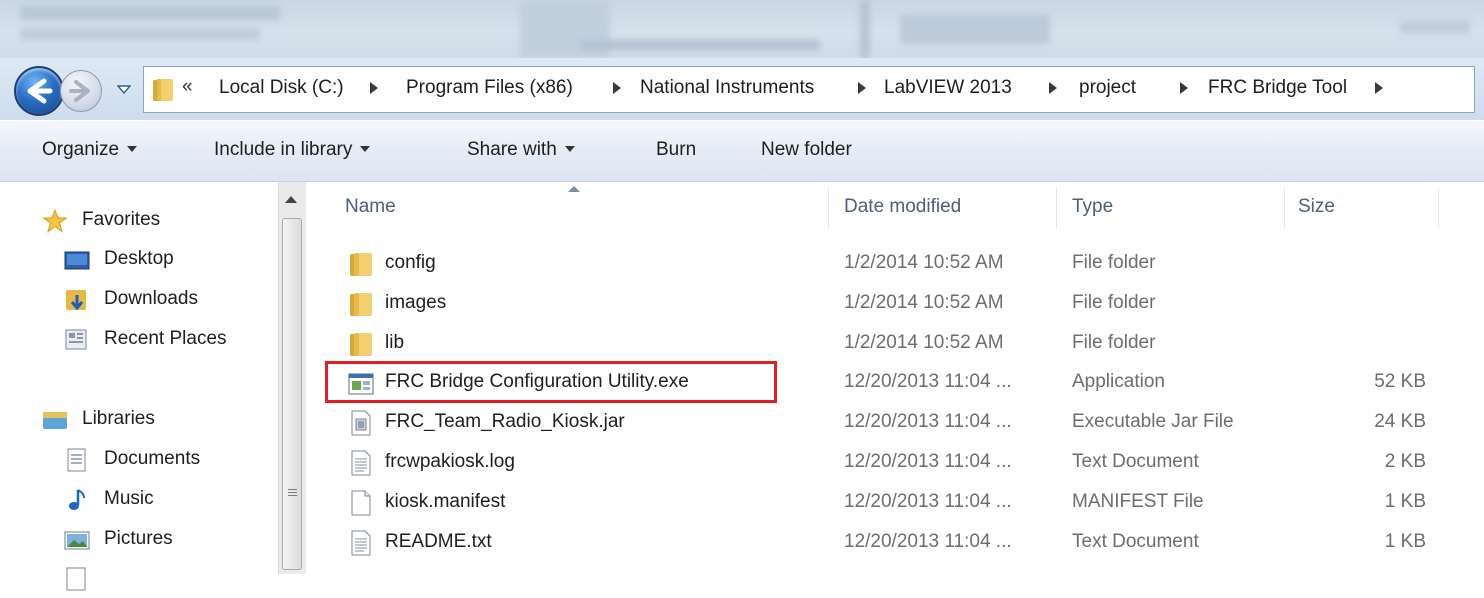 This screenshot has width=1484, height=598. What do you see at coordinates (1118, 381) in the screenshot?
I see `file-type: Application` at bounding box center [1118, 381].